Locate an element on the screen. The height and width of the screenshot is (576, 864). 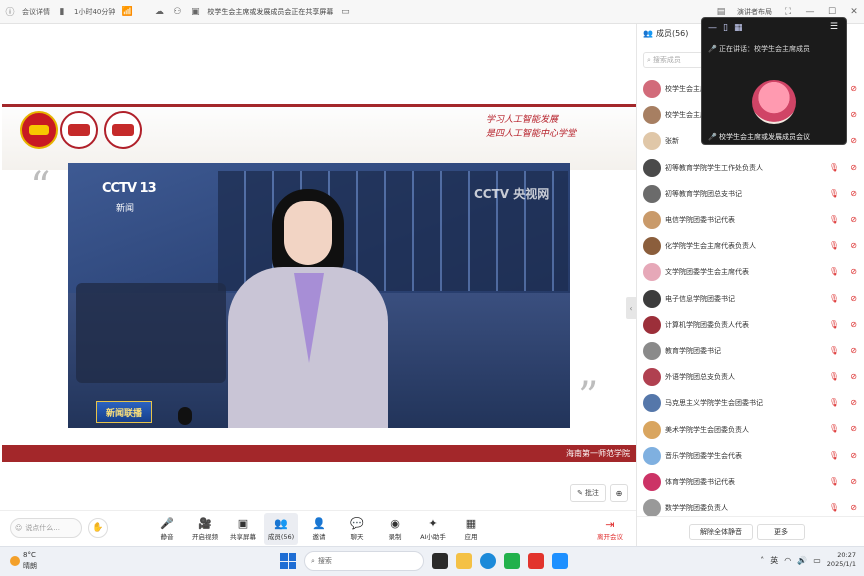
wifi-icon: ◠ is located at coordinates (787, 560).